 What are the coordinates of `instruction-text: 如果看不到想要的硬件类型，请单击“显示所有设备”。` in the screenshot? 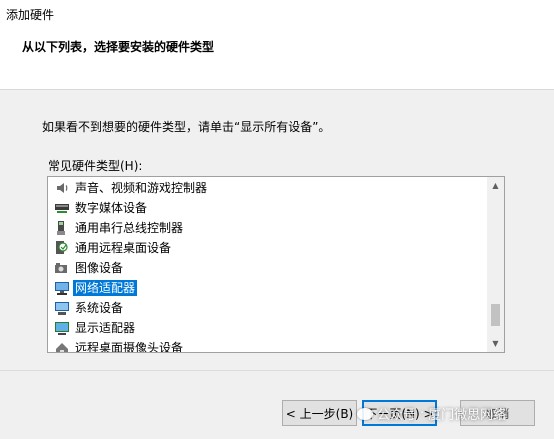 It's located at (186, 127).